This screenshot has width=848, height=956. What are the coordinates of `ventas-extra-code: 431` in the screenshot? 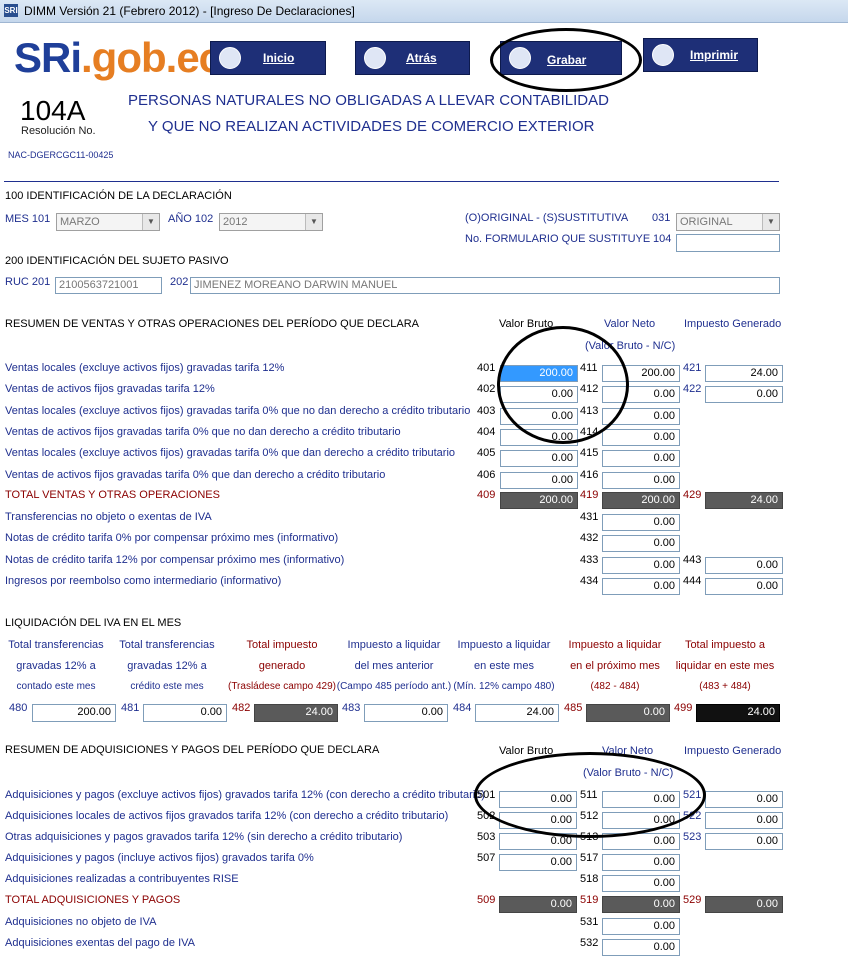 It's located at (589, 517).